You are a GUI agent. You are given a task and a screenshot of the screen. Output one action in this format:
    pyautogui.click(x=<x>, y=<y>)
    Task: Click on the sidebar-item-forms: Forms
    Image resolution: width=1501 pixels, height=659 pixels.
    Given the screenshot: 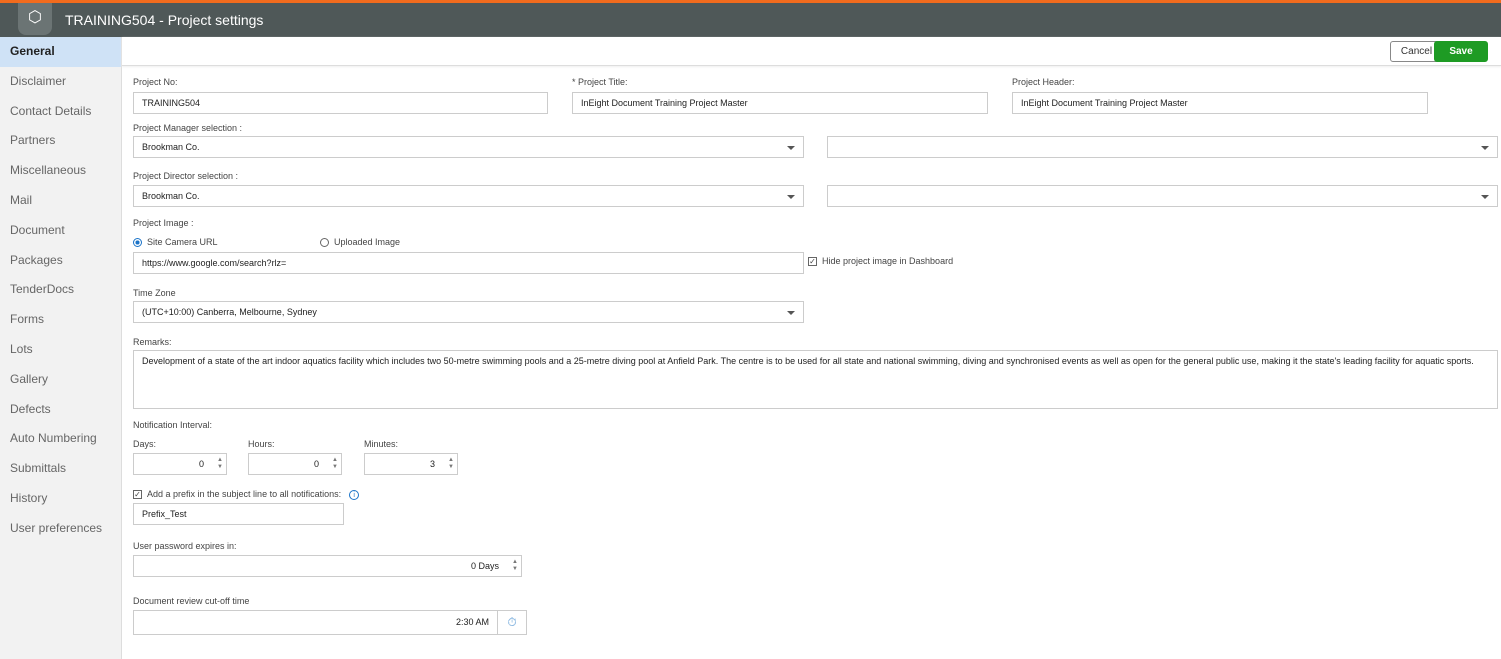 What is the action you would take?
    pyautogui.click(x=60, y=320)
    